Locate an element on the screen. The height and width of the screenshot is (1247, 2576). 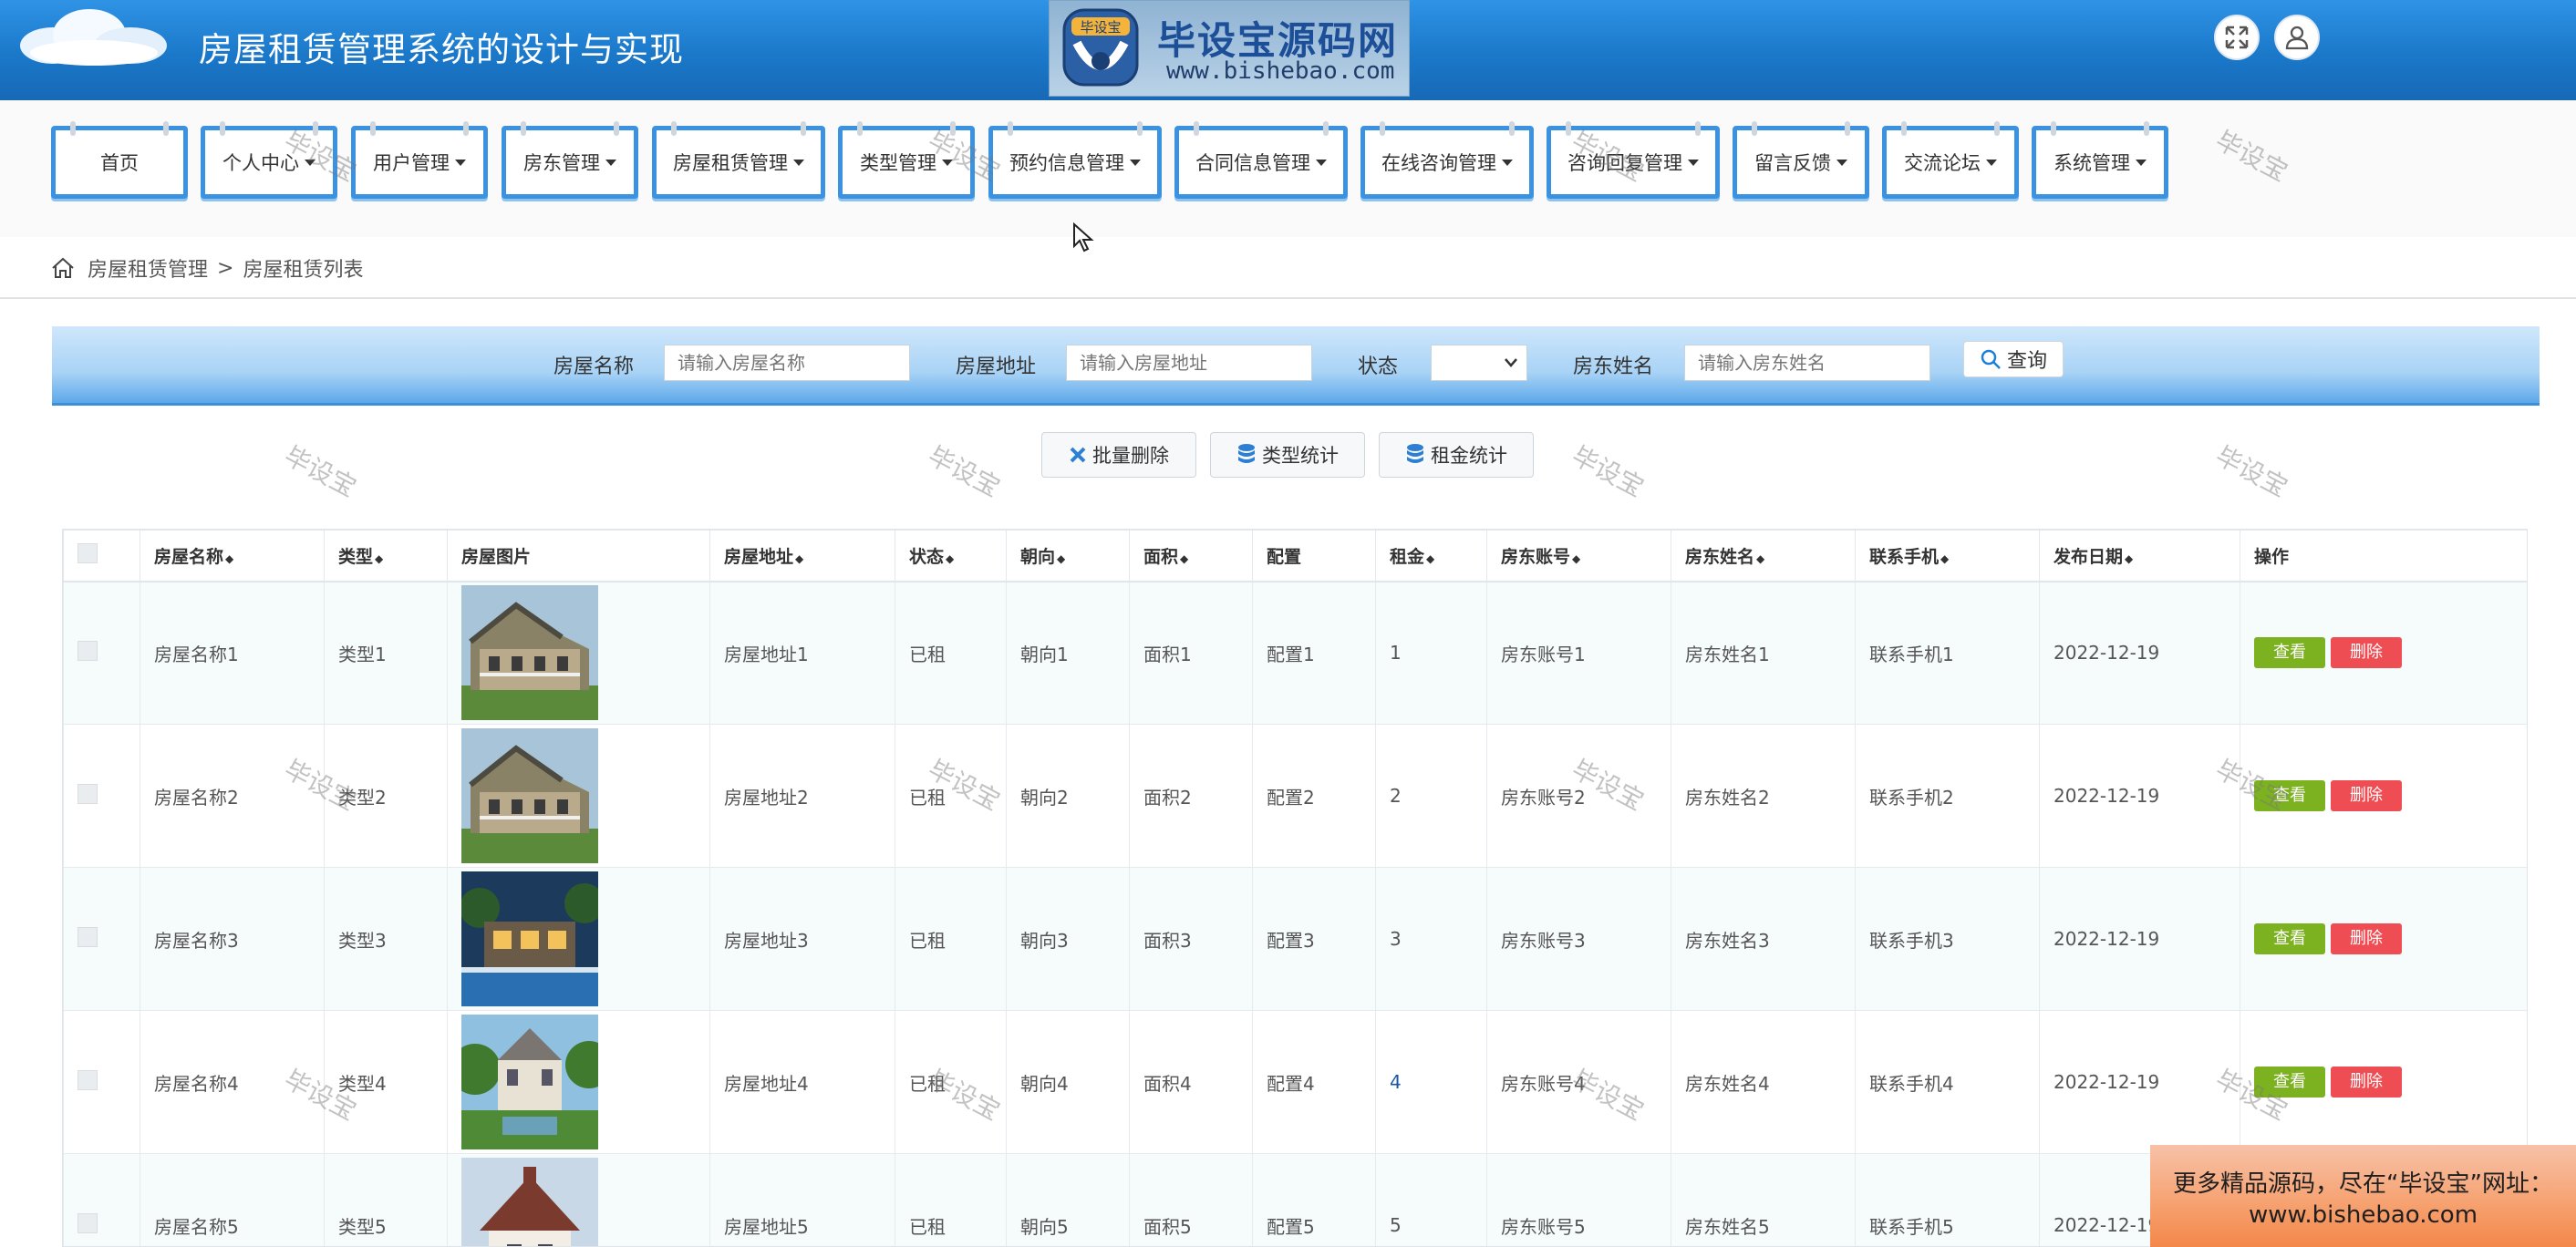
nav-item-personal-center: 个人中心 is located at coordinates (269, 160).